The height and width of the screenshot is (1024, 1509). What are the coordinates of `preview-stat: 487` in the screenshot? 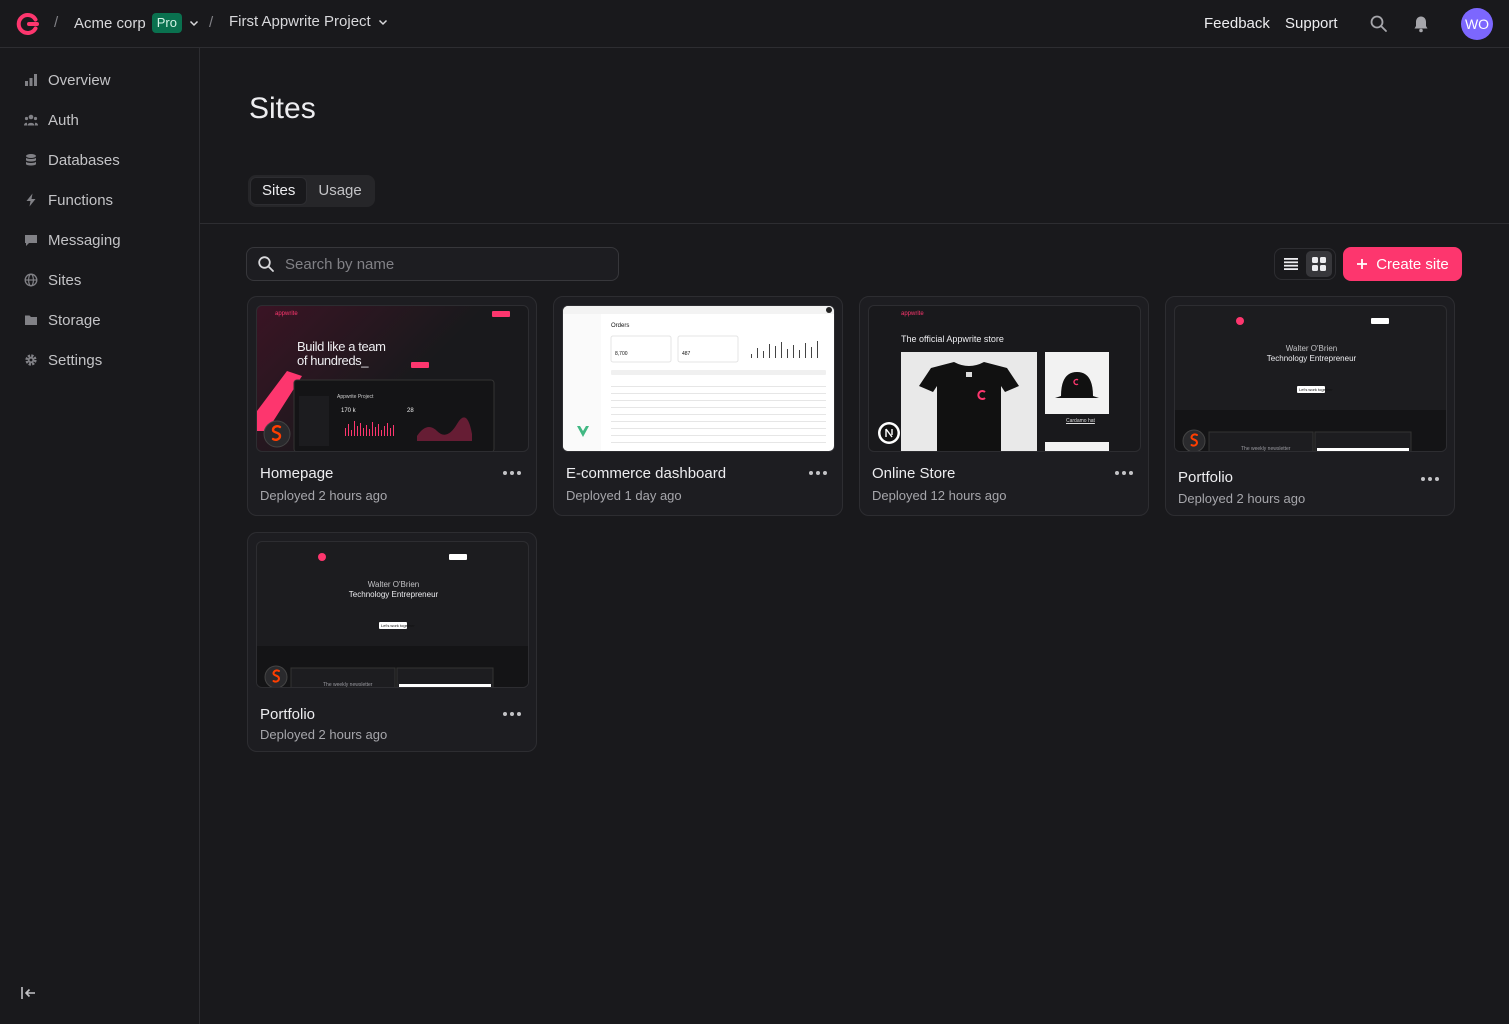 It's located at (686, 354).